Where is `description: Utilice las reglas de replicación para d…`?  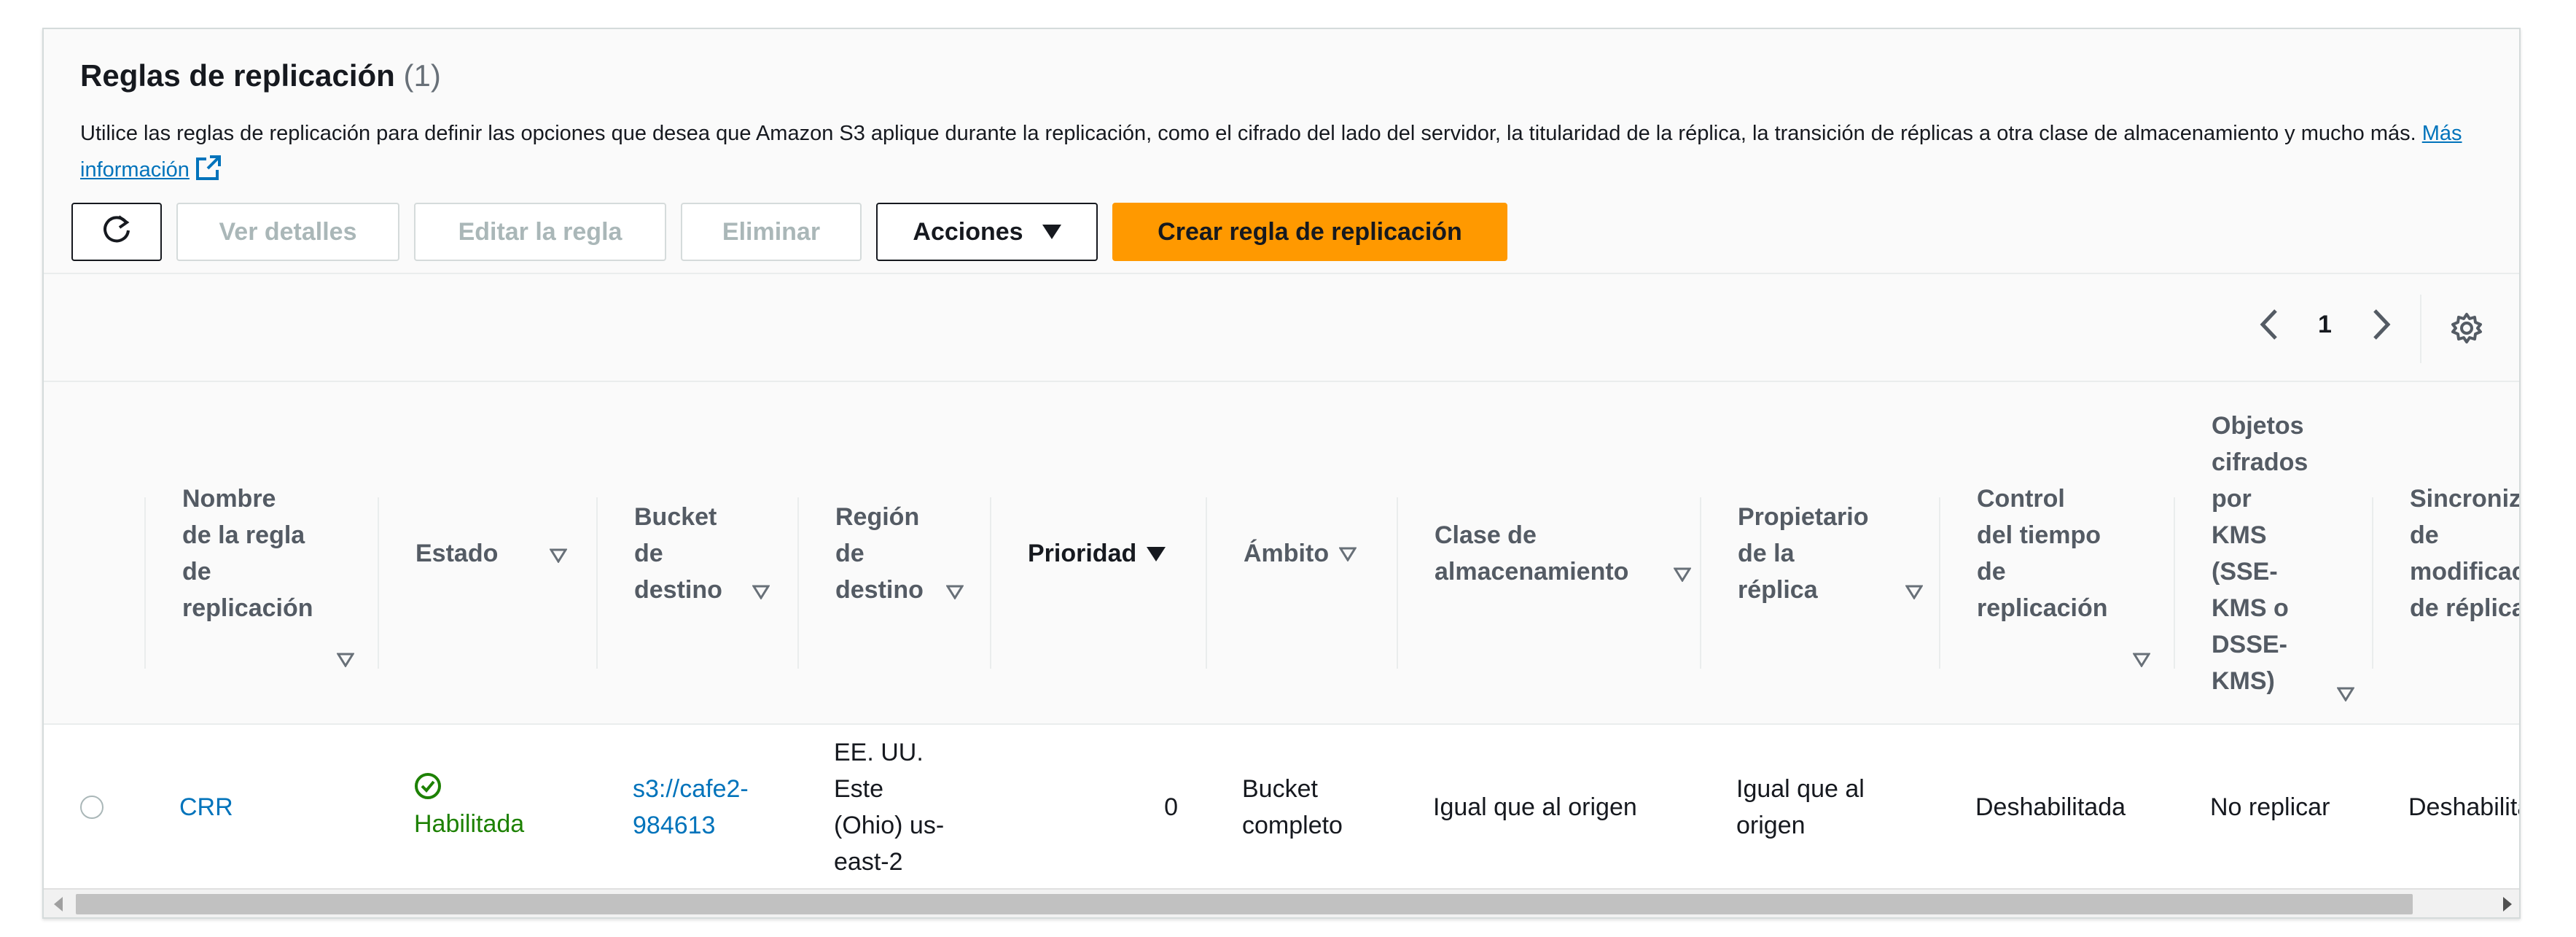 description: Utilice las reglas de replicación para d… is located at coordinates (1279, 154).